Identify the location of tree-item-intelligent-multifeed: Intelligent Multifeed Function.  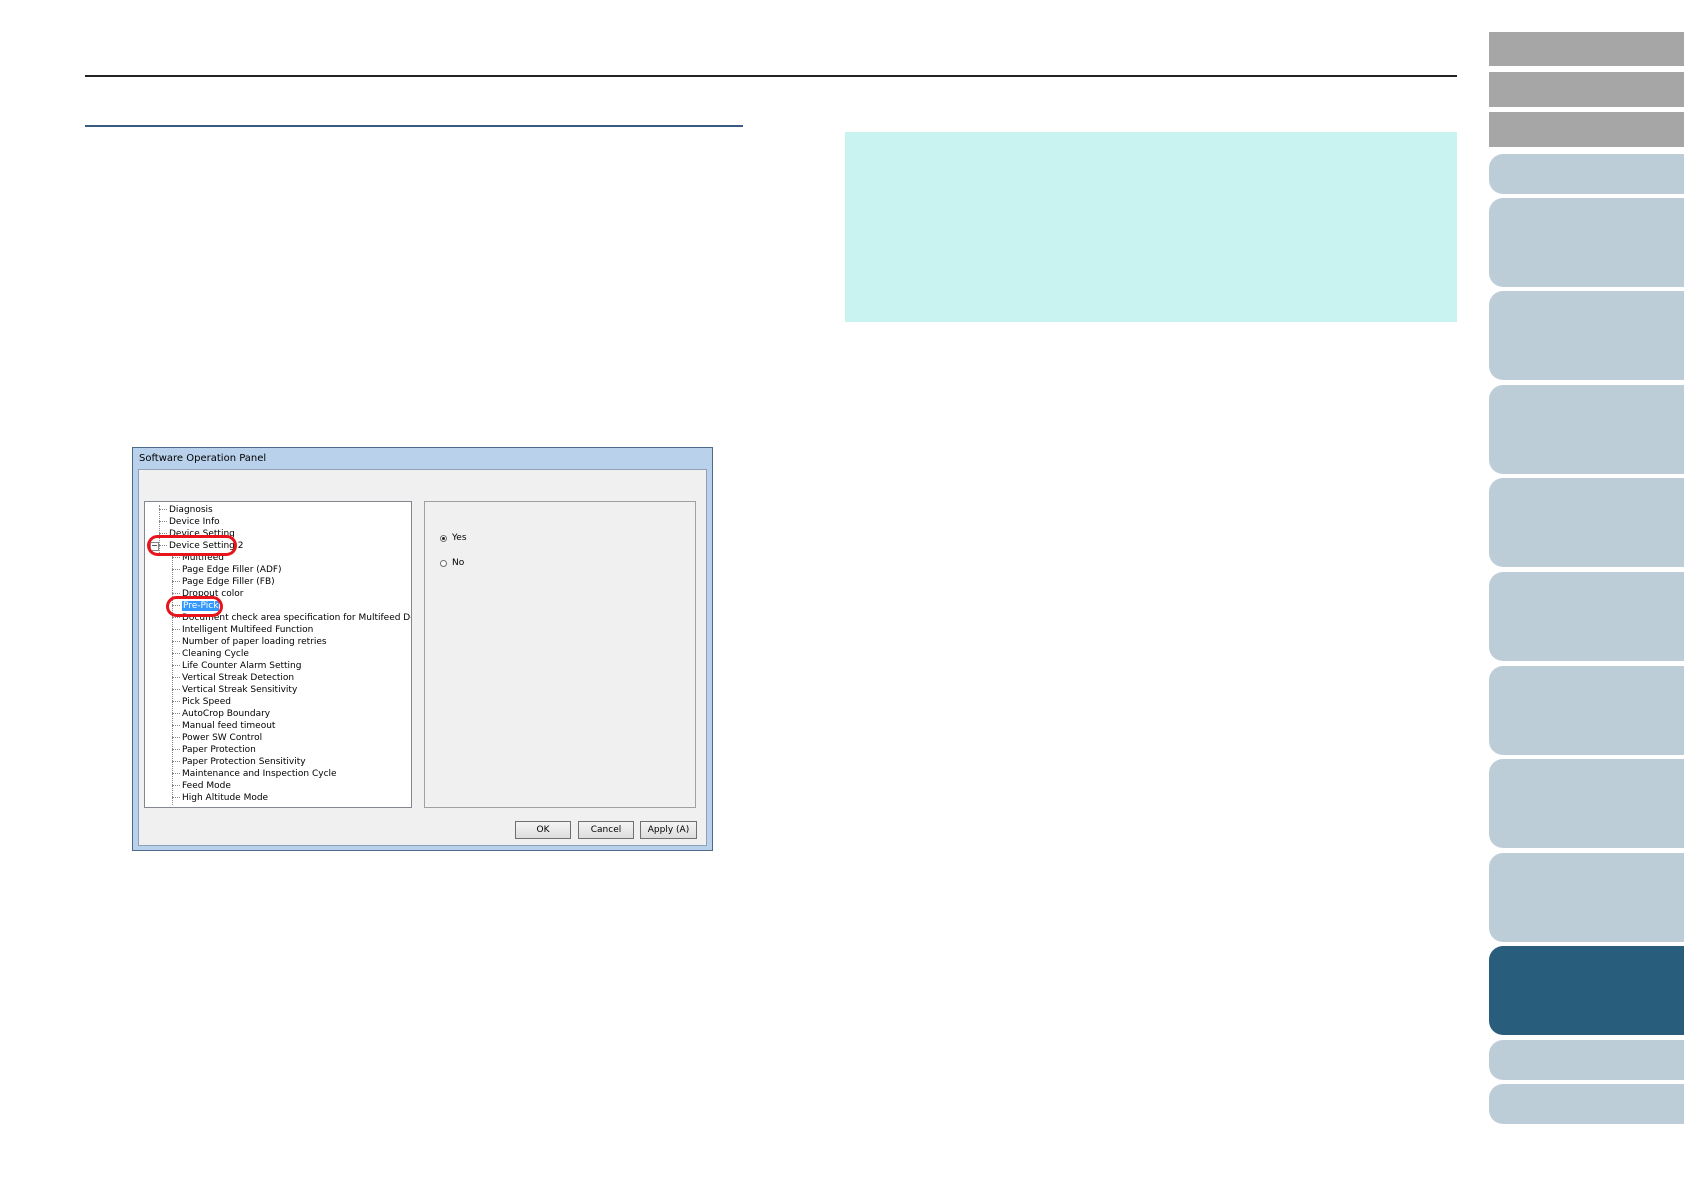
(242, 630).